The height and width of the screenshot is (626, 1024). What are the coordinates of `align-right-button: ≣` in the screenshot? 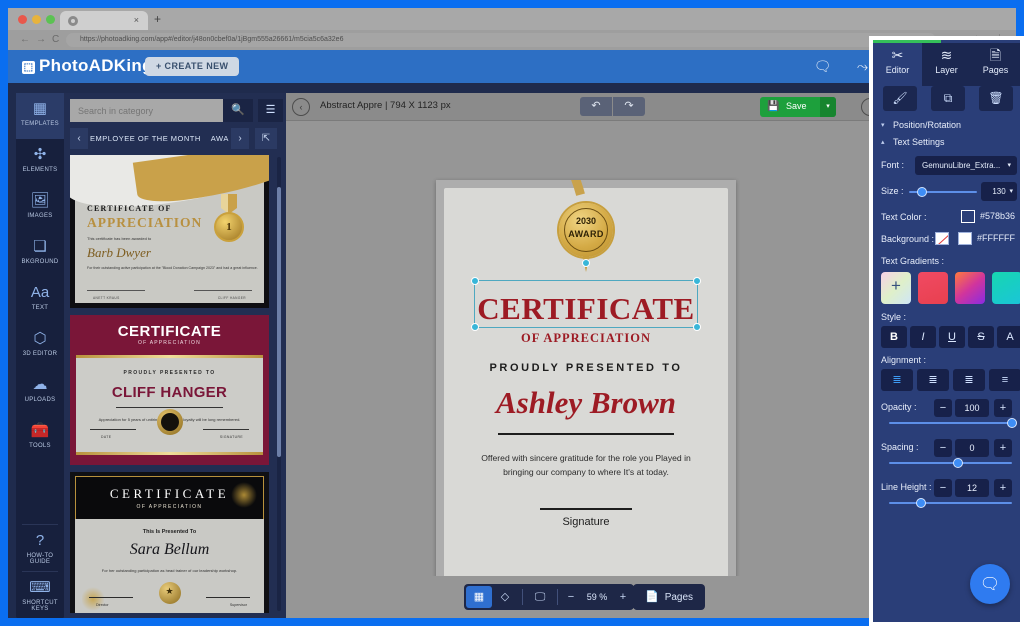 It's located at (969, 380).